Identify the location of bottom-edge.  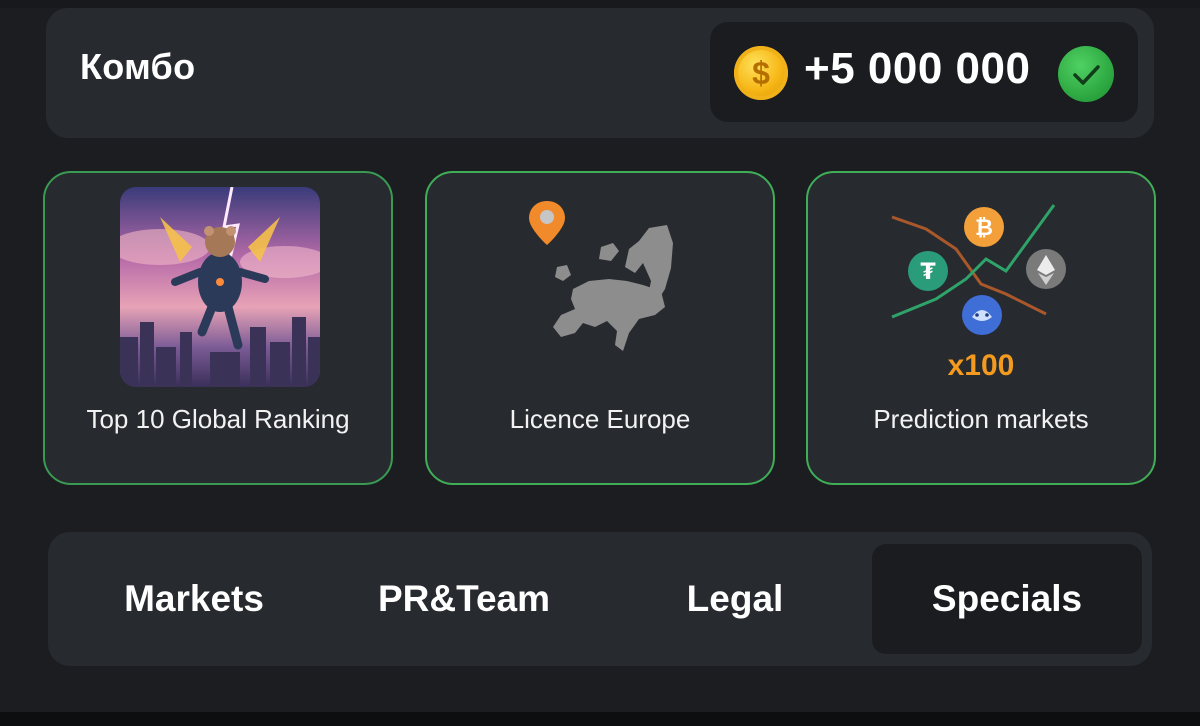
(600, 719).